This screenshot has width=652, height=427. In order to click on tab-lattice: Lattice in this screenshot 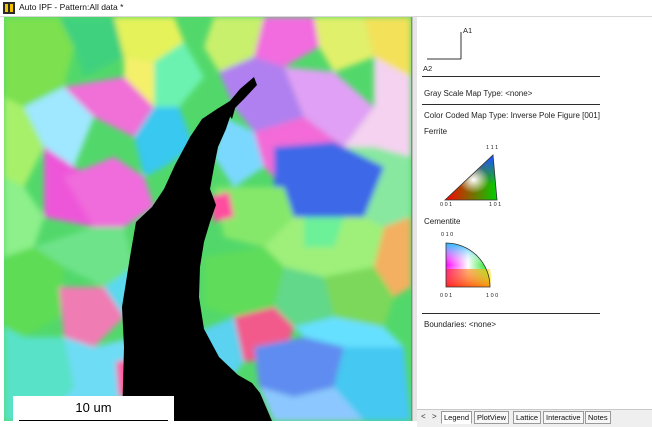, I will do `click(527, 417)`.